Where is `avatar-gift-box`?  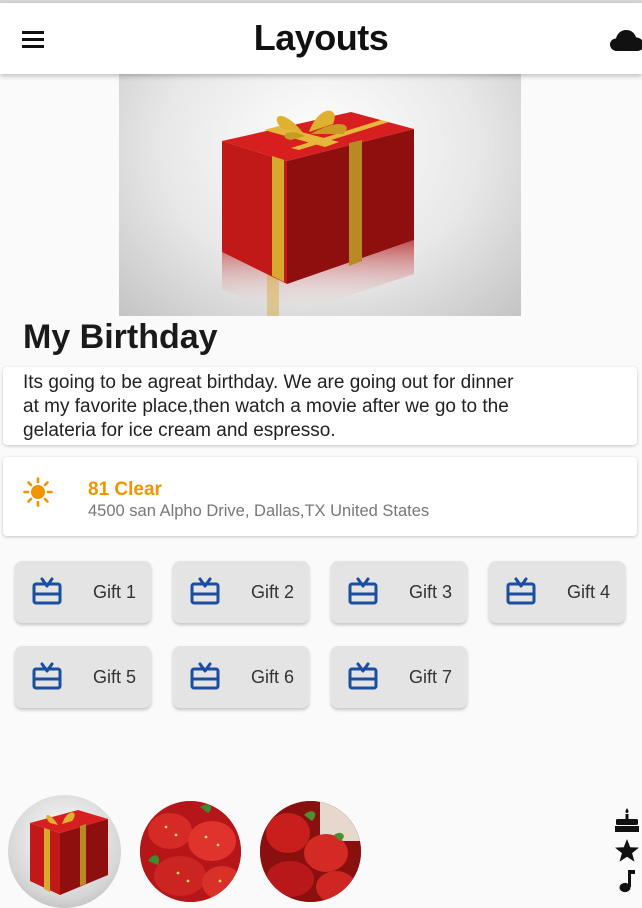
avatar-gift-box is located at coordinates (64, 851).